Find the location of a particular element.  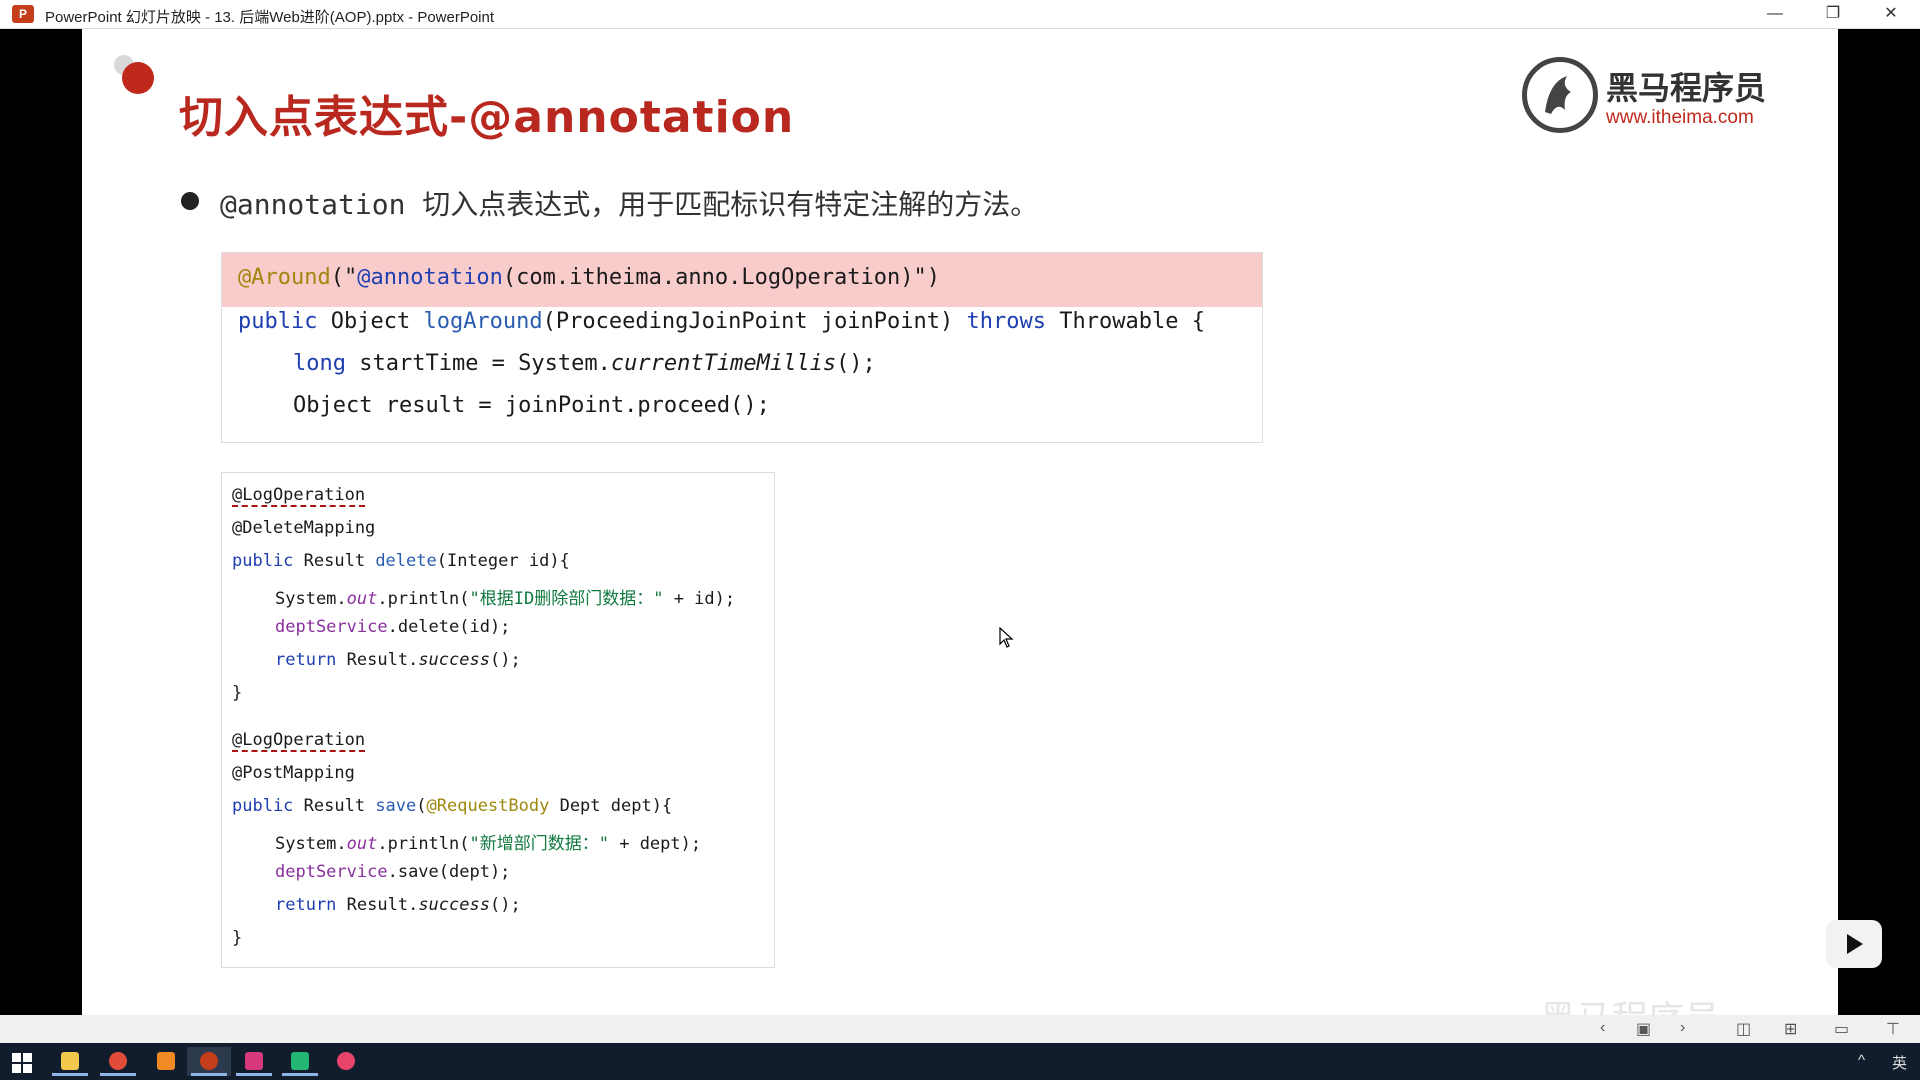

normal-view-icon: ▣ is located at coordinates (1643, 1029).